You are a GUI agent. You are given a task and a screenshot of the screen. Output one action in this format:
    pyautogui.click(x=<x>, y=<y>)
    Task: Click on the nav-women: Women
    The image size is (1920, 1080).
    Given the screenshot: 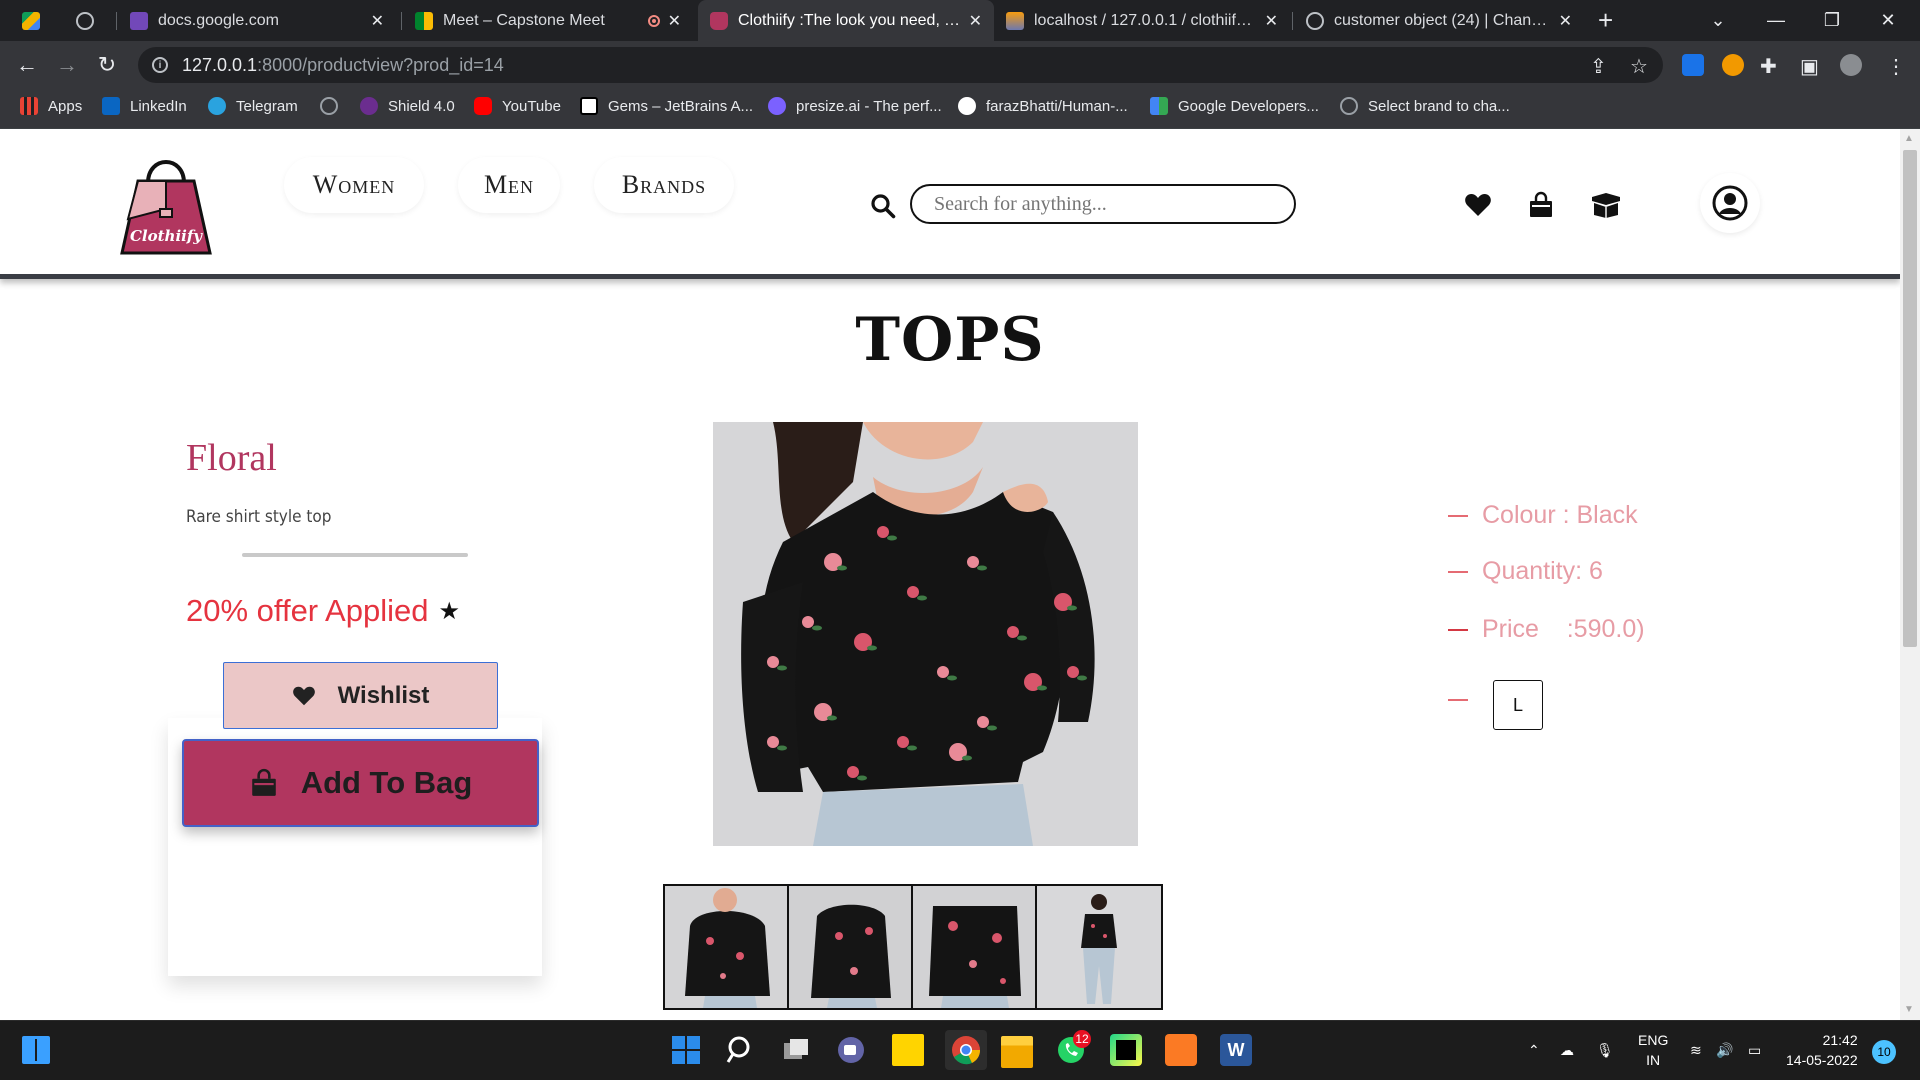 What is the action you would take?
    pyautogui.click(x=354, y=185)
    